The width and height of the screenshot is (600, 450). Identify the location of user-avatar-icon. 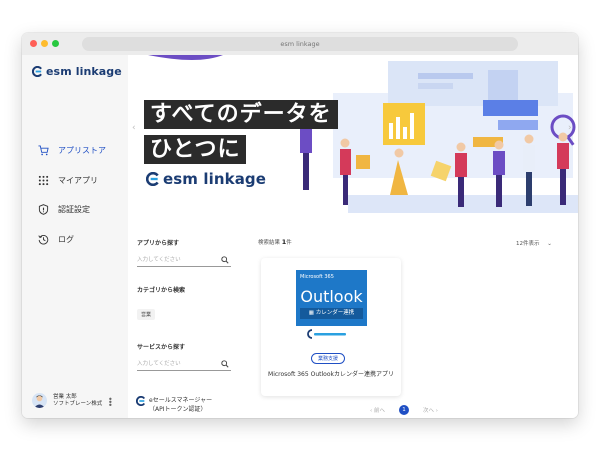
(39, 401).